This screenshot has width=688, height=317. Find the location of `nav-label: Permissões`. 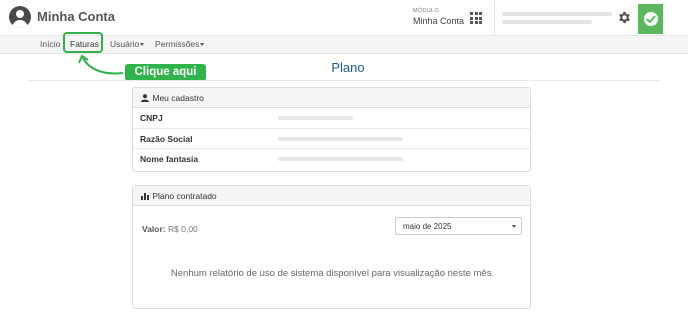

nav-label: Permissões is located at coordinates (177, 44).